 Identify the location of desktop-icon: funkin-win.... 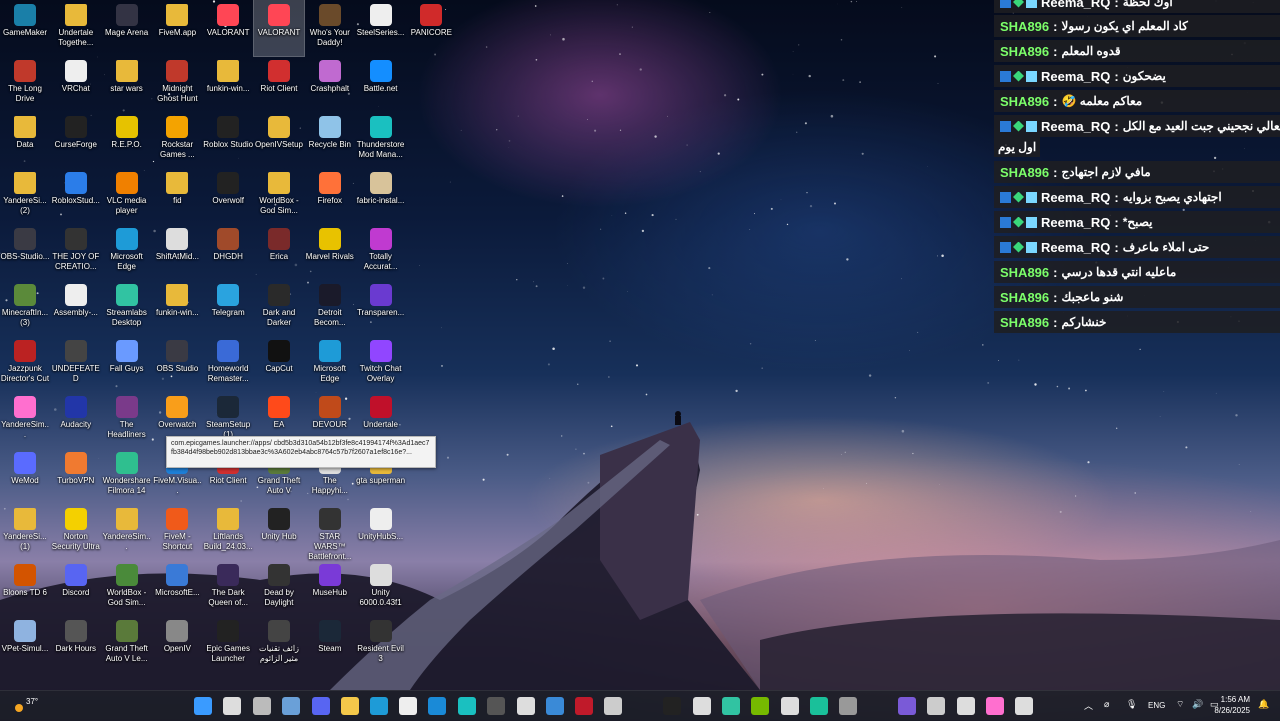
(177, 308).